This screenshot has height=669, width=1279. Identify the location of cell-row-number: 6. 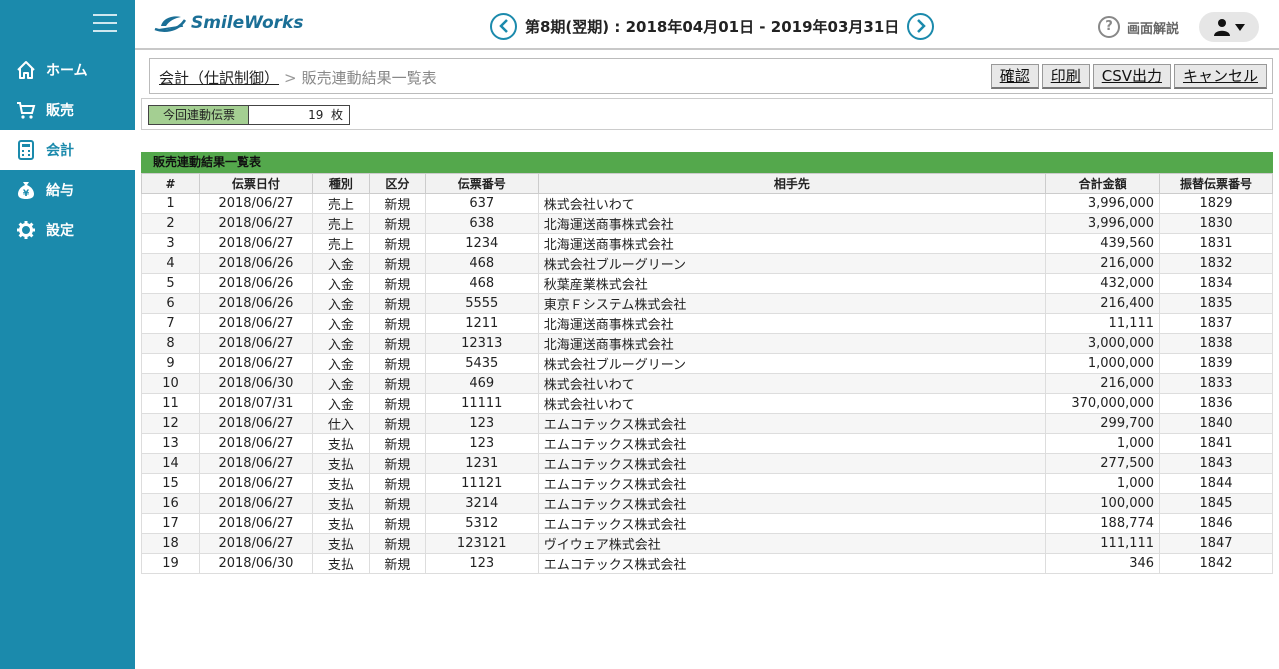
(170, 303).